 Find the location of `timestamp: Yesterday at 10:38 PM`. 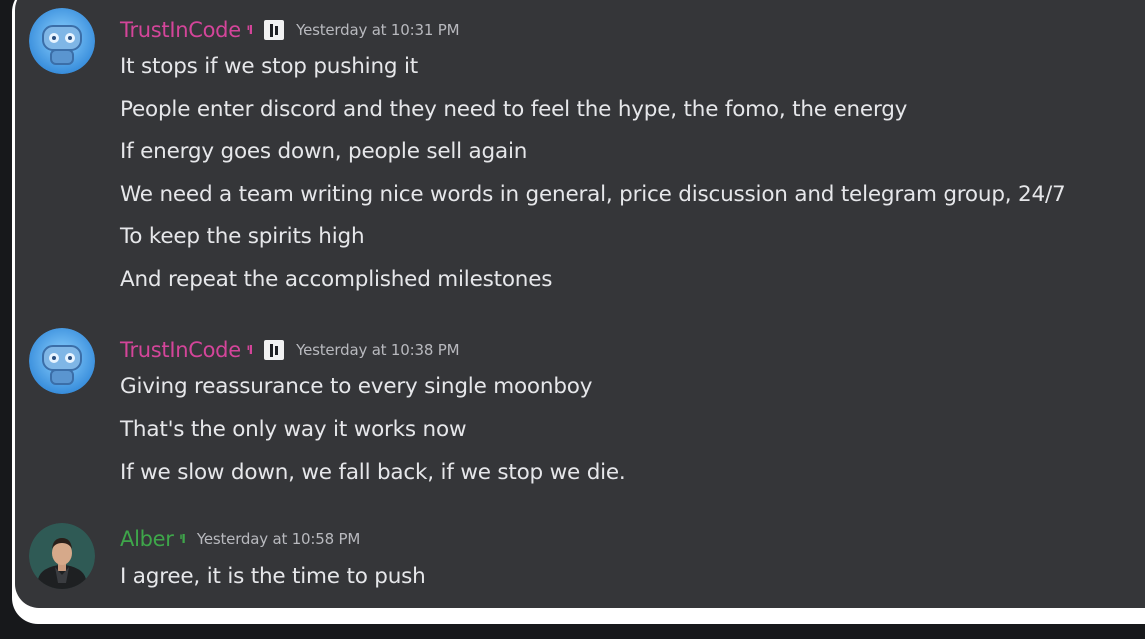

timestamp: Yesterday at 10:38 PM is located at coordinates (378, 350).